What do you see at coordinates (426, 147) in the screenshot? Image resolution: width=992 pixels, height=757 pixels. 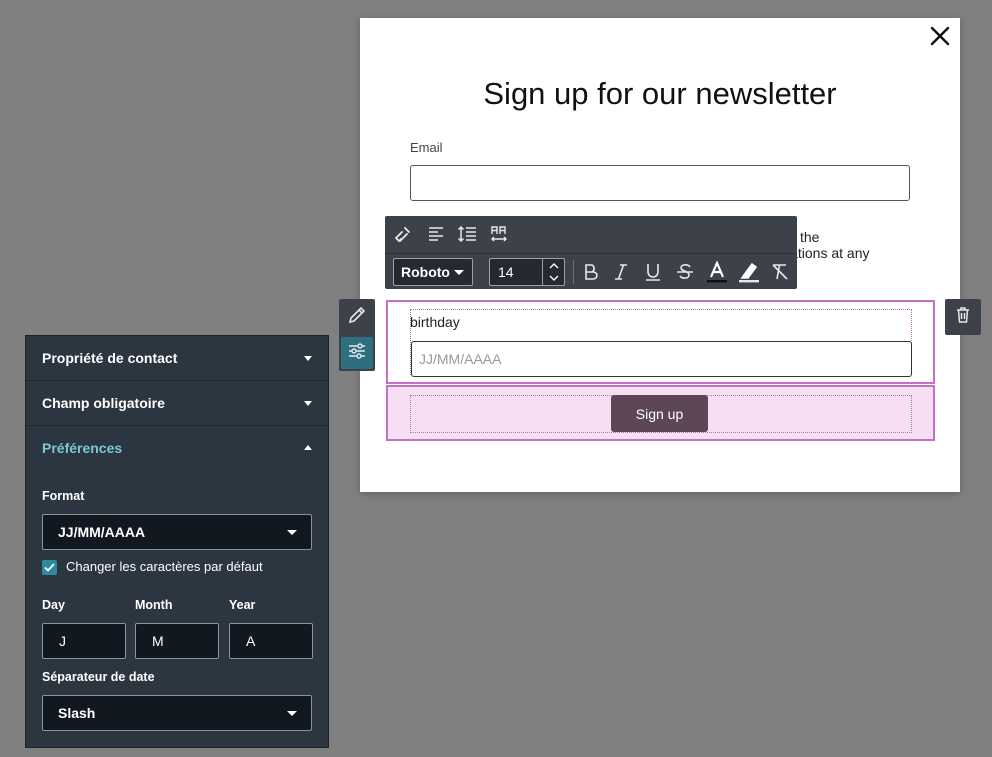 I see `email-label: Email` at bounding box center [426, 147].